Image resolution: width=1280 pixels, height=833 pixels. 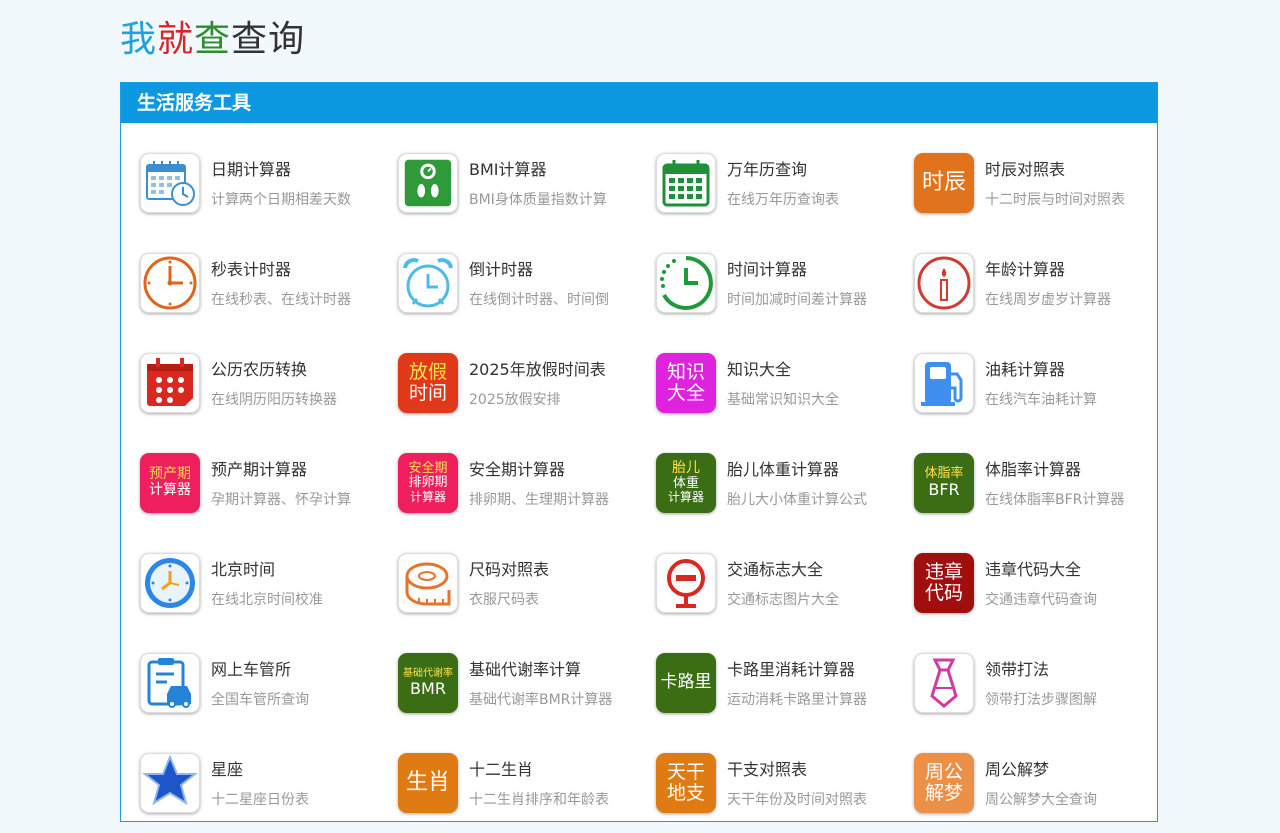 What do you see at coordinates (525, 668) in the screenshot?
I see `tool-title: 基础代谢率计算` at bounding box center [525, 668].